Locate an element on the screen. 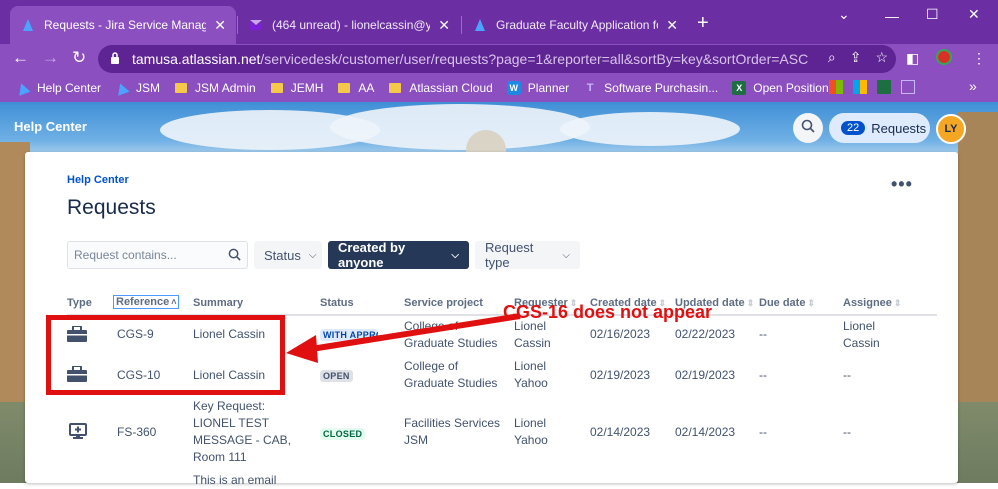  annotation-text: CGS-16 does not appear is located at coordinates (608, 312).